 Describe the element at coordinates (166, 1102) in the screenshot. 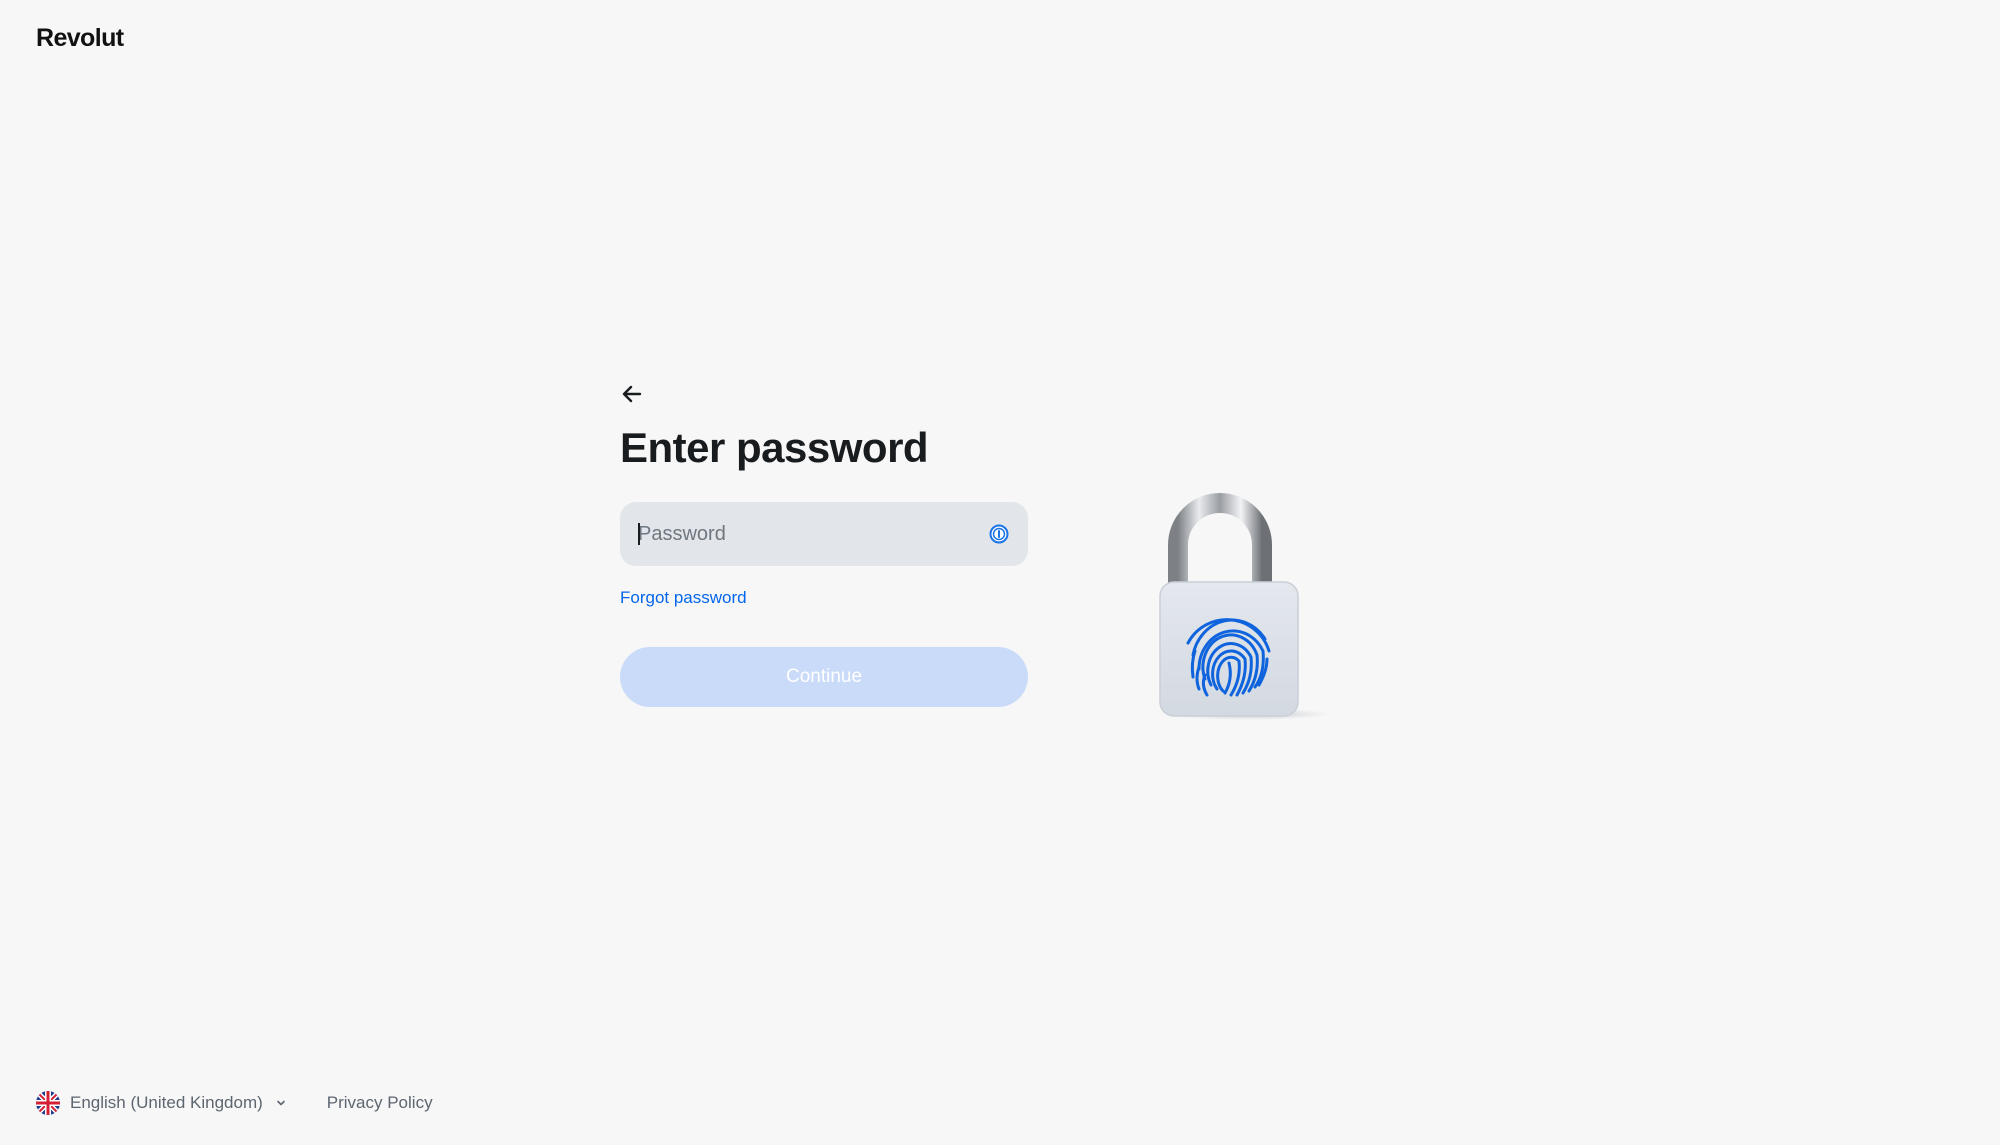

I see `language-label: English (United Kingdom)` at that location.